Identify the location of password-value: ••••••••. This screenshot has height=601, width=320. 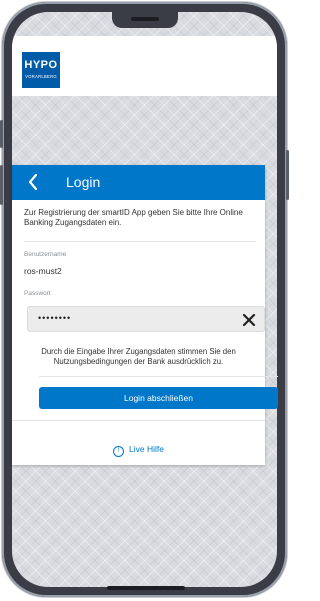
(55, 318).